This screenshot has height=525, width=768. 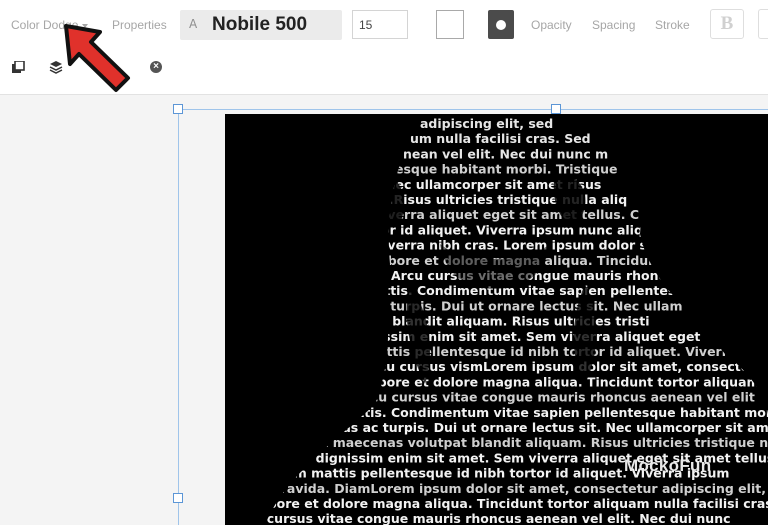 What do you see at coordinates (613, 25) in the screenshot?
I see `spacing-button: Spacing` at bounding box center [613, 25].